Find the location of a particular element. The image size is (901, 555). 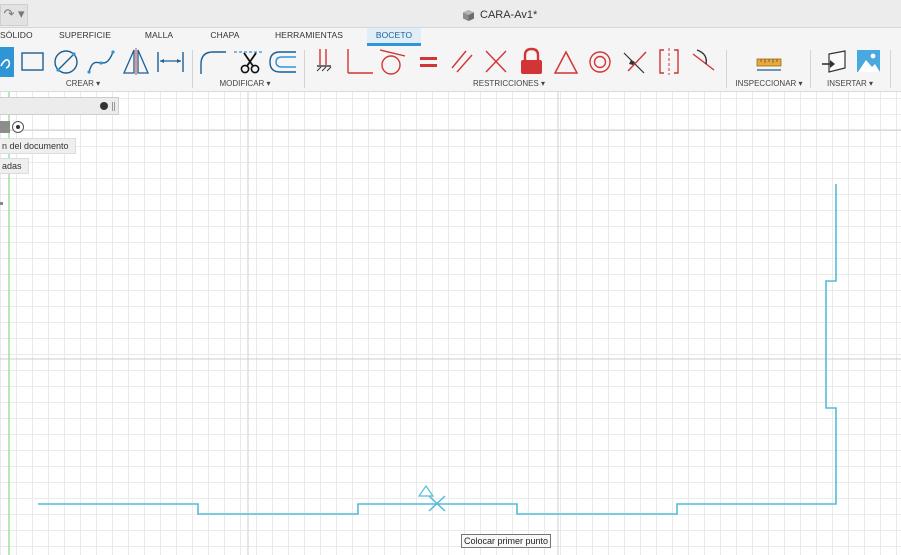

cursor-tooltip: Colocar primer punto is located at coordinates (506, 541).